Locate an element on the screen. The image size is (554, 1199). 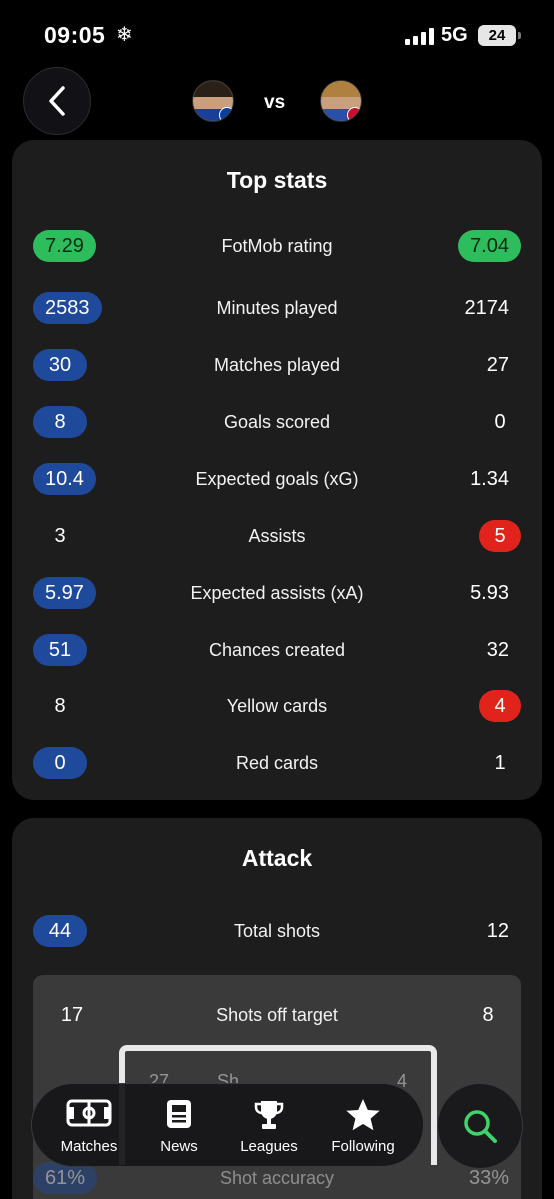
expected-assists-xa-right-value: 5.93 is located at coordinates (489, 593).